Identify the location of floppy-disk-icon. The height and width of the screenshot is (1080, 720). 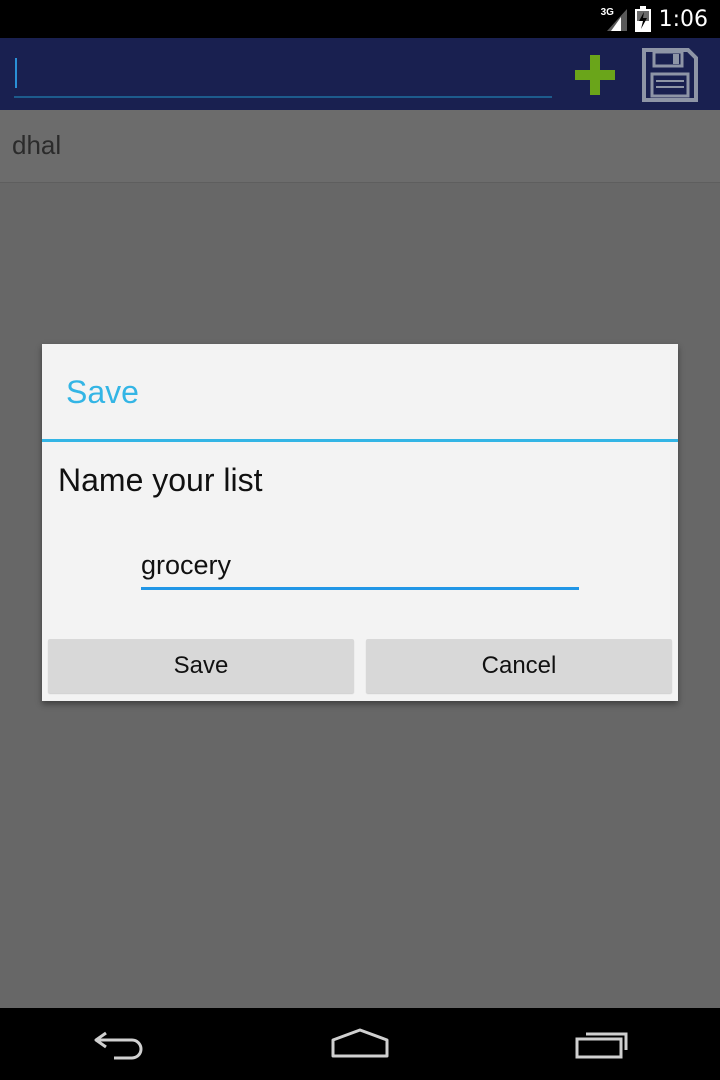
(670, 75).